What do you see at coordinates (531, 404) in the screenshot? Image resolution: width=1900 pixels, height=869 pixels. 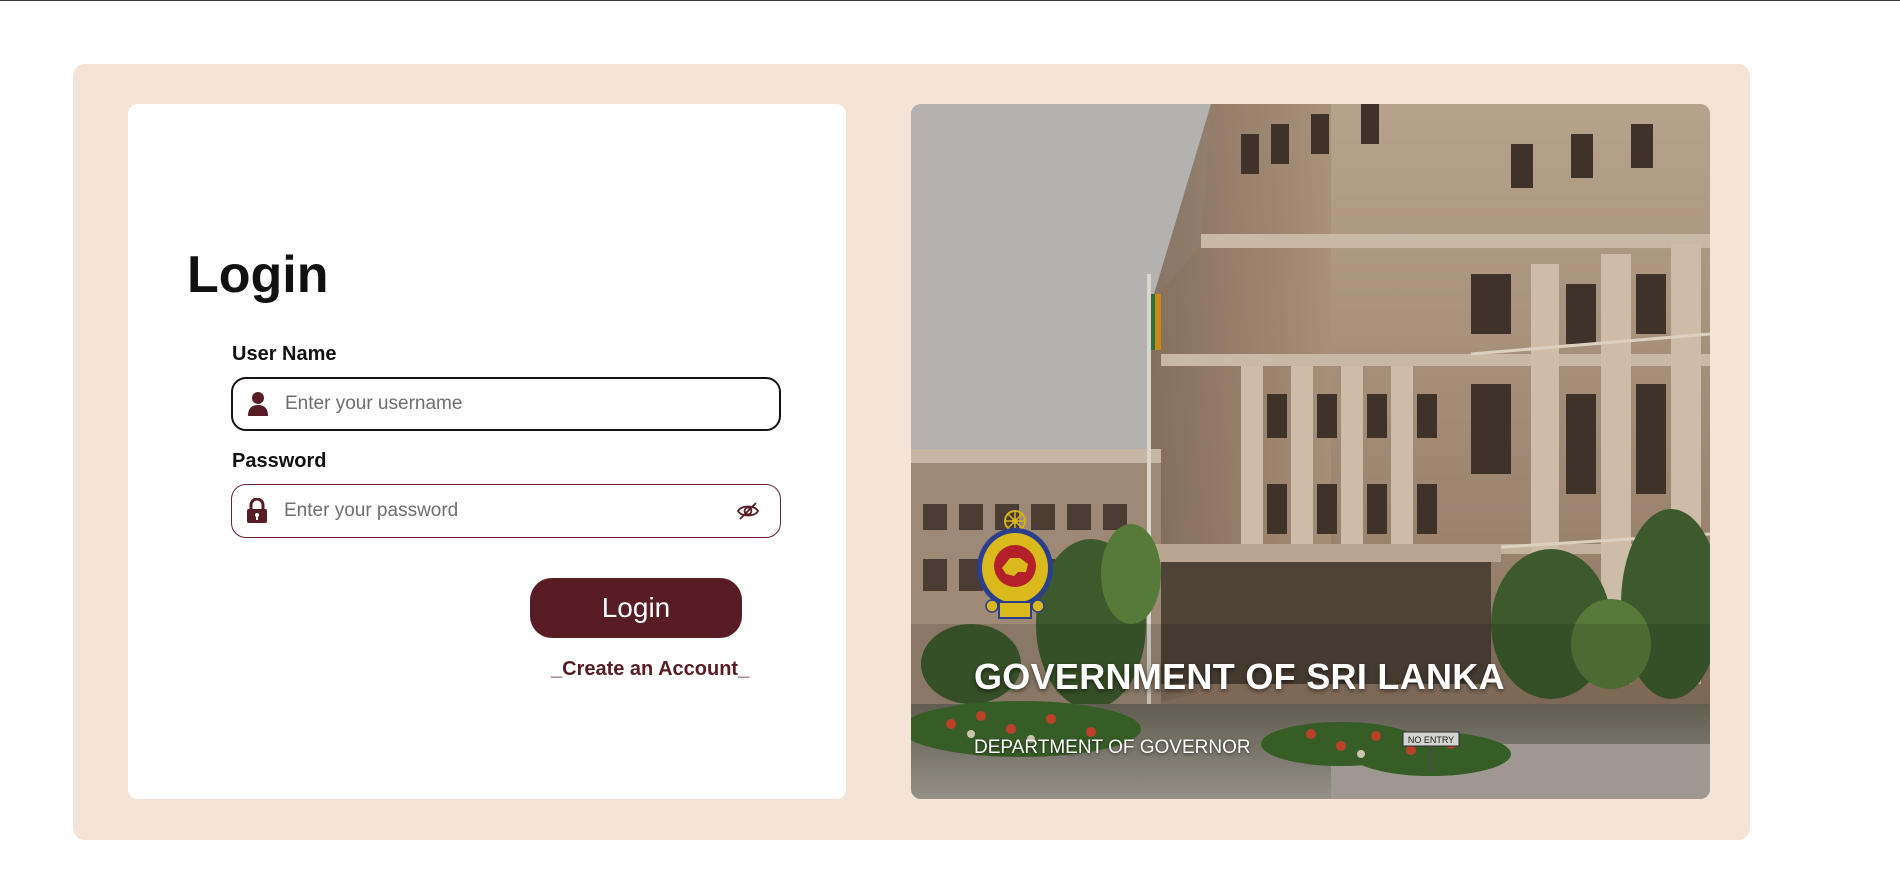 I see `username-input` at bounding box center [531, 404].